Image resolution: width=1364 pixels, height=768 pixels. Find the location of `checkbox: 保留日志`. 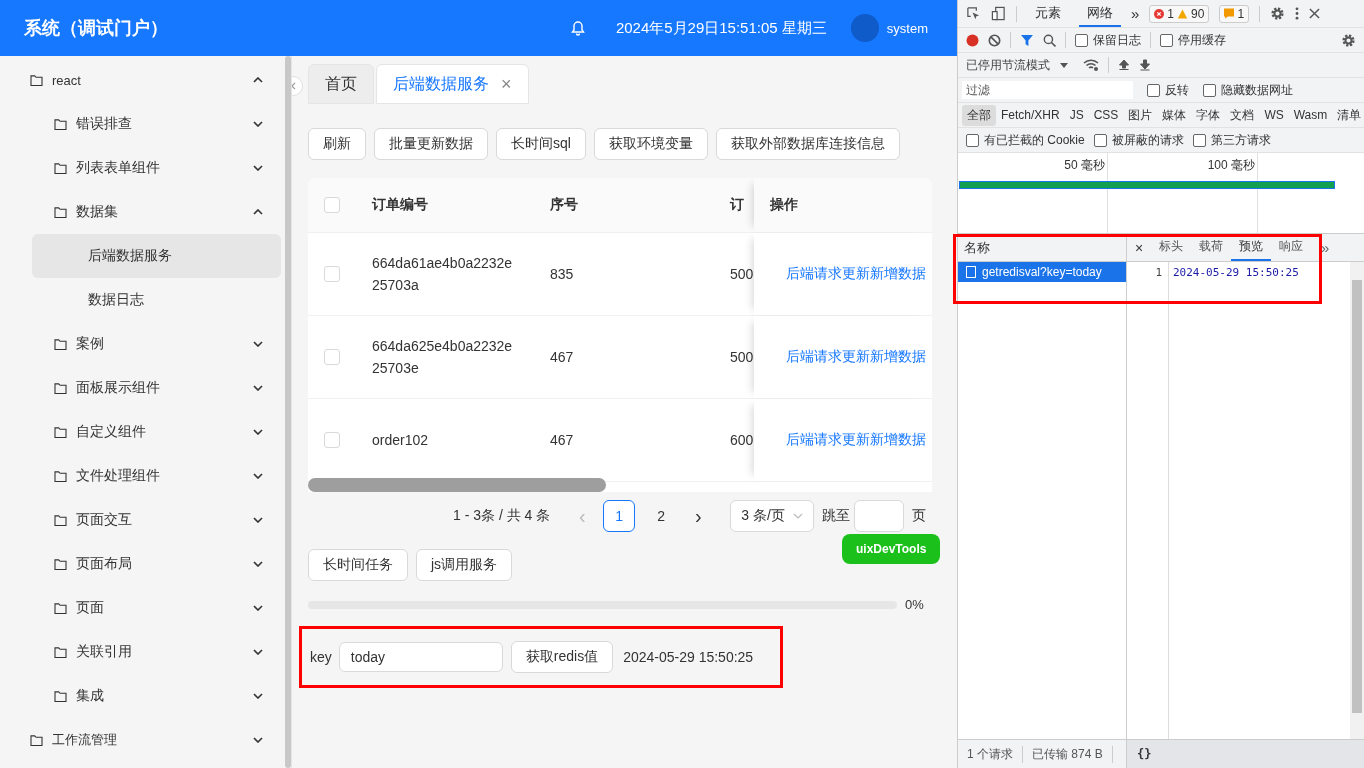

checkbox: 保留日志 is located at coordinates (1108, 40).